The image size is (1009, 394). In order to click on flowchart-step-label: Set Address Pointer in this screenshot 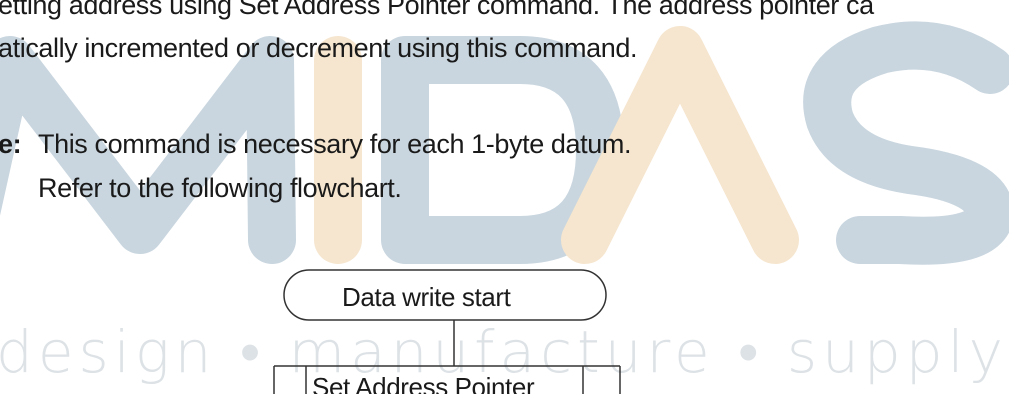, I will do `click(423, 383)`.